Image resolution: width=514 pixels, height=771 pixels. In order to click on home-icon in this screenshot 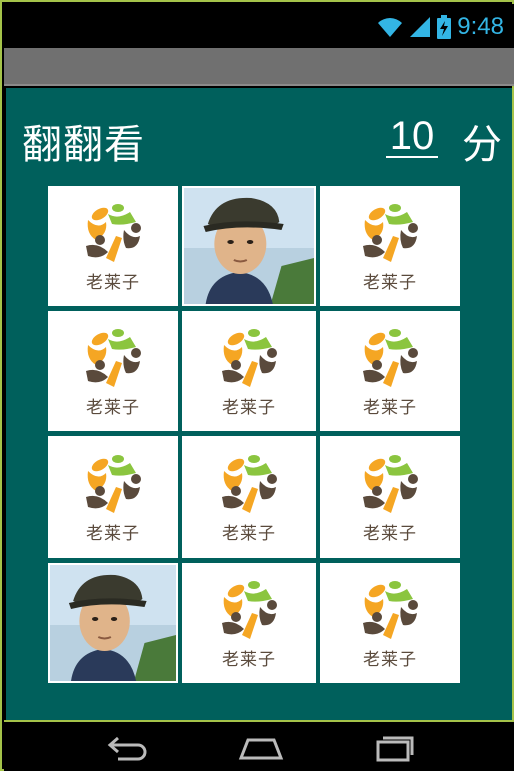, I will do `click(261, 747)`.